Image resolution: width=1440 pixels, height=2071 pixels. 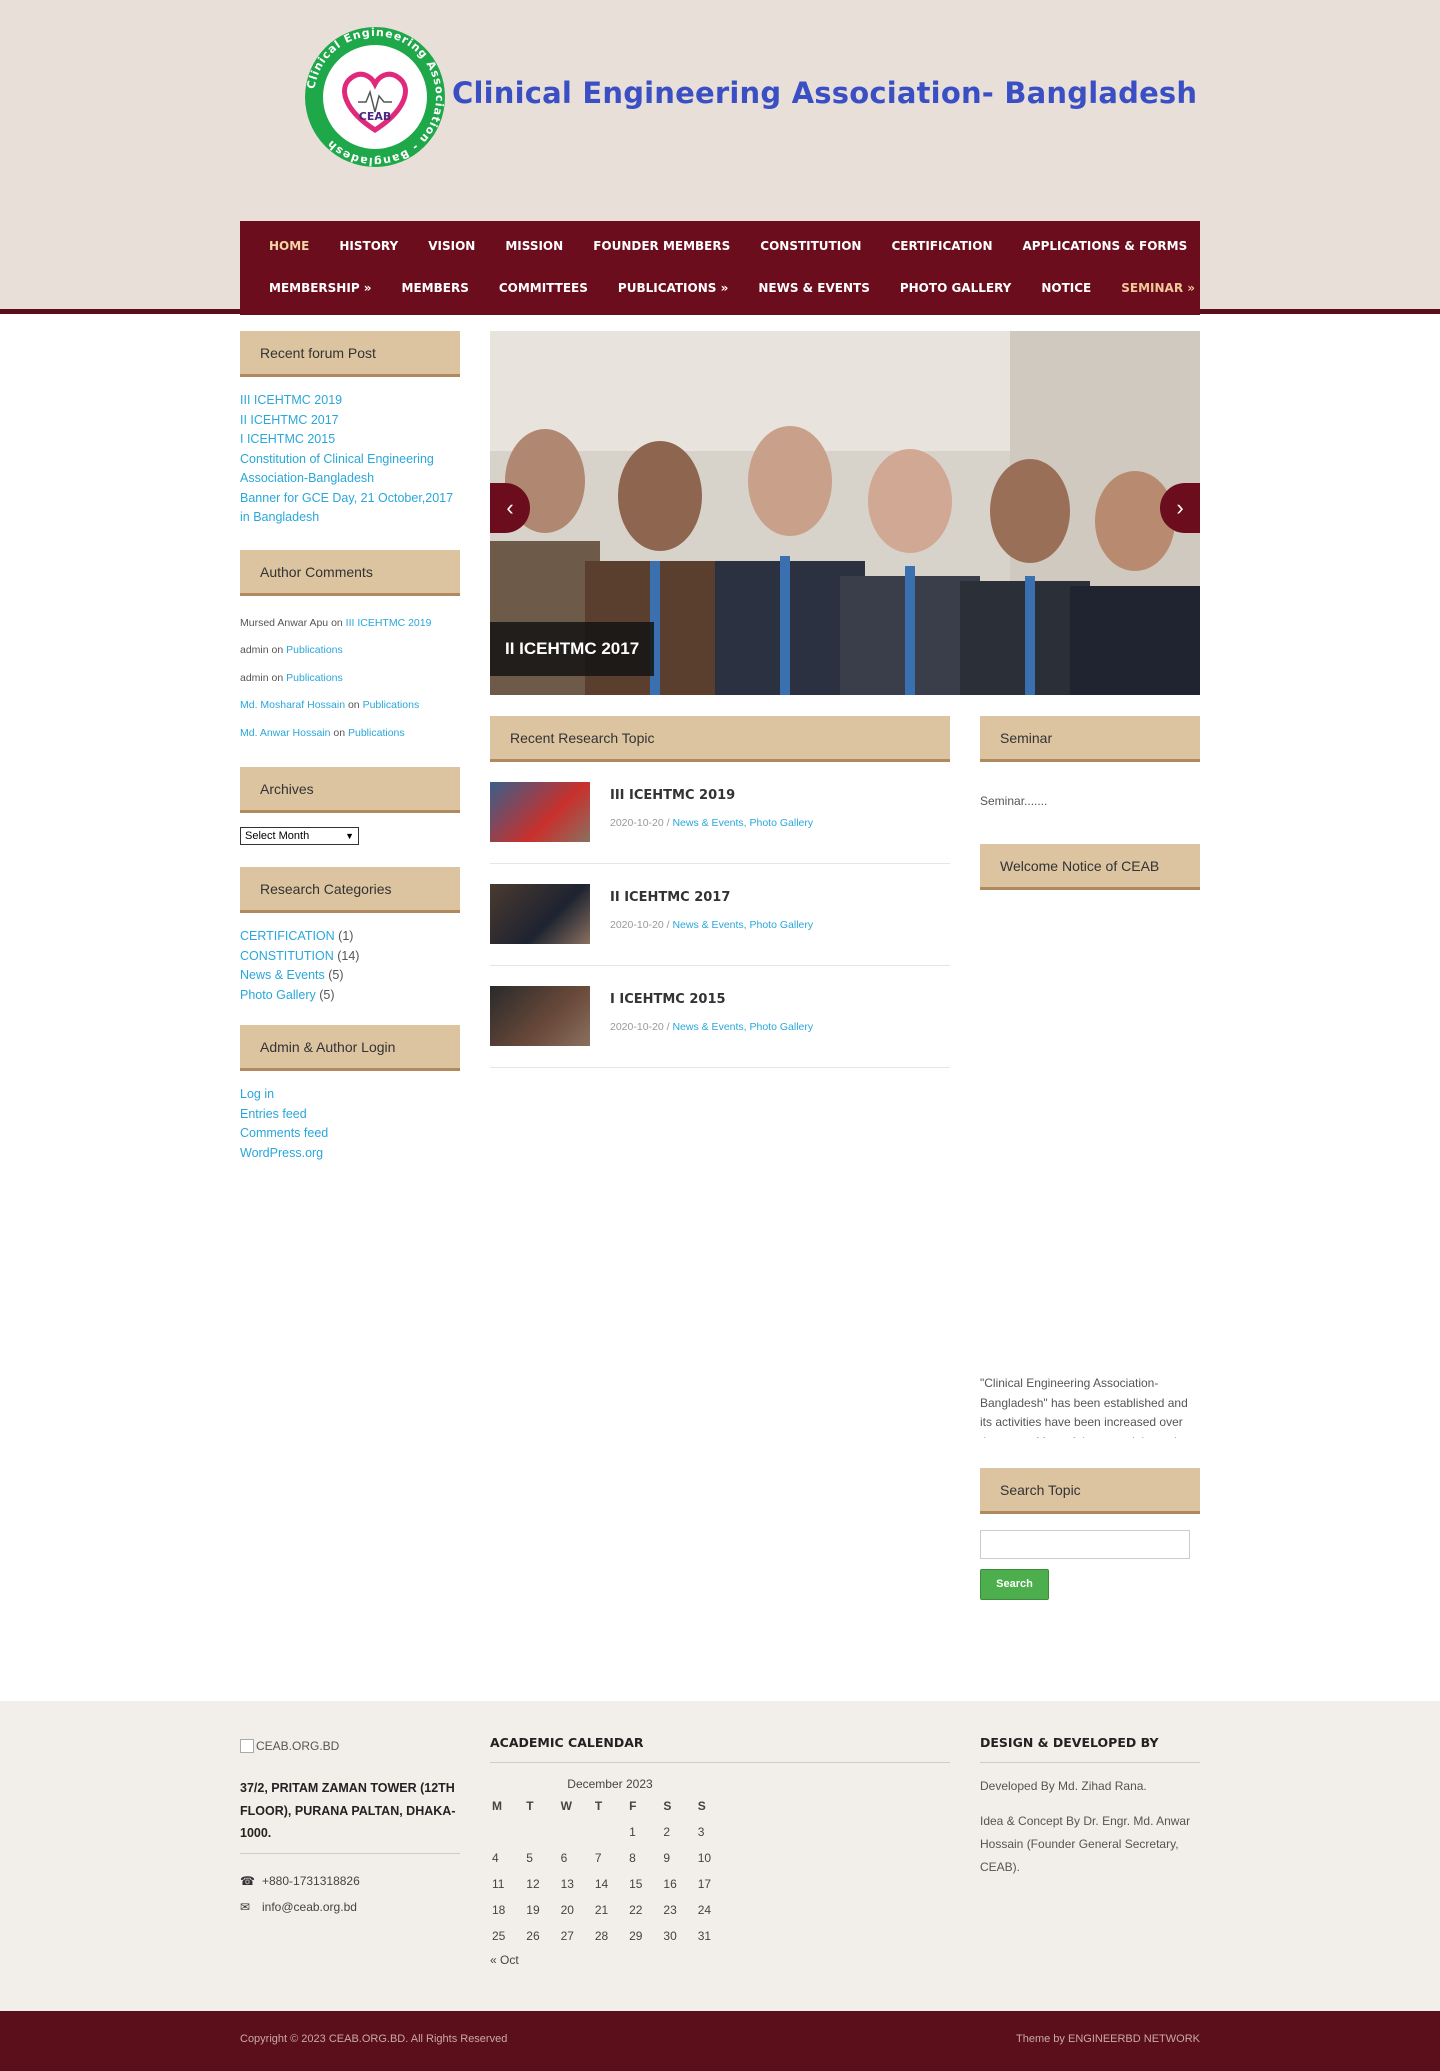 What do you see at coordinates (375, 116) in the screenshot?
I see `logo-center-text: CEAB` at bounding box center [375, 116].